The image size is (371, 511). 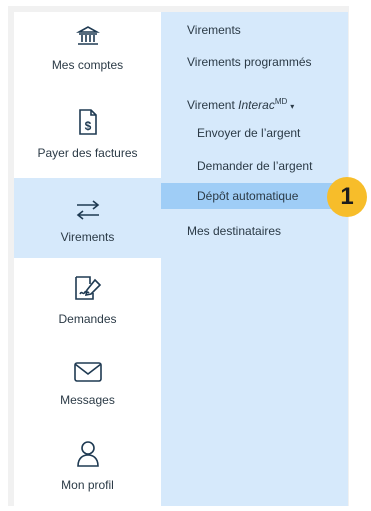 I want to click on submenu-item-label: Dépôt automatique, so click(x=248, y=196).